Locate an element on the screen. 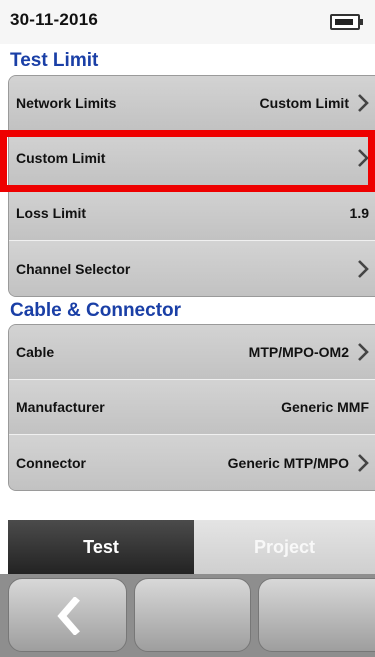  custom-limit-label: Custom Limit is located at coordinates (61, 158).